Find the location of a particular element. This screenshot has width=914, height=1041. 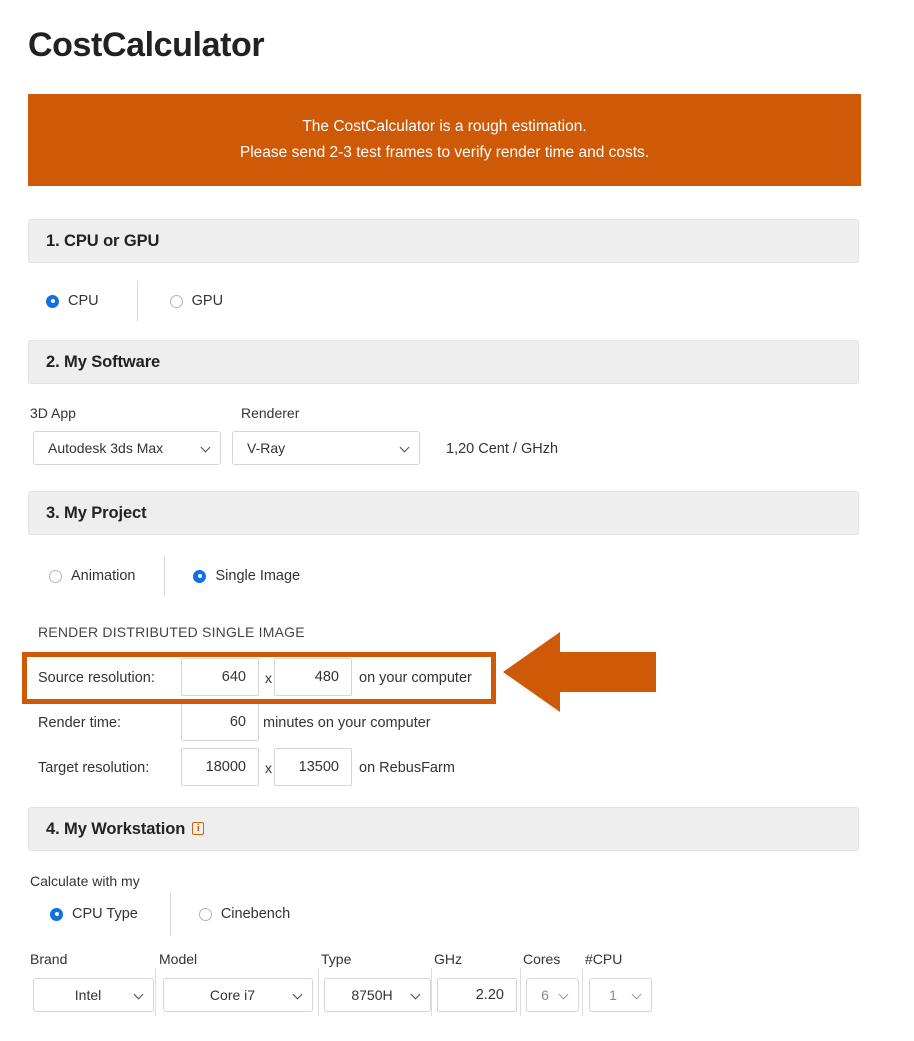

project-type-radio-group: Animation Single Image is located at coordinates (174, 576).